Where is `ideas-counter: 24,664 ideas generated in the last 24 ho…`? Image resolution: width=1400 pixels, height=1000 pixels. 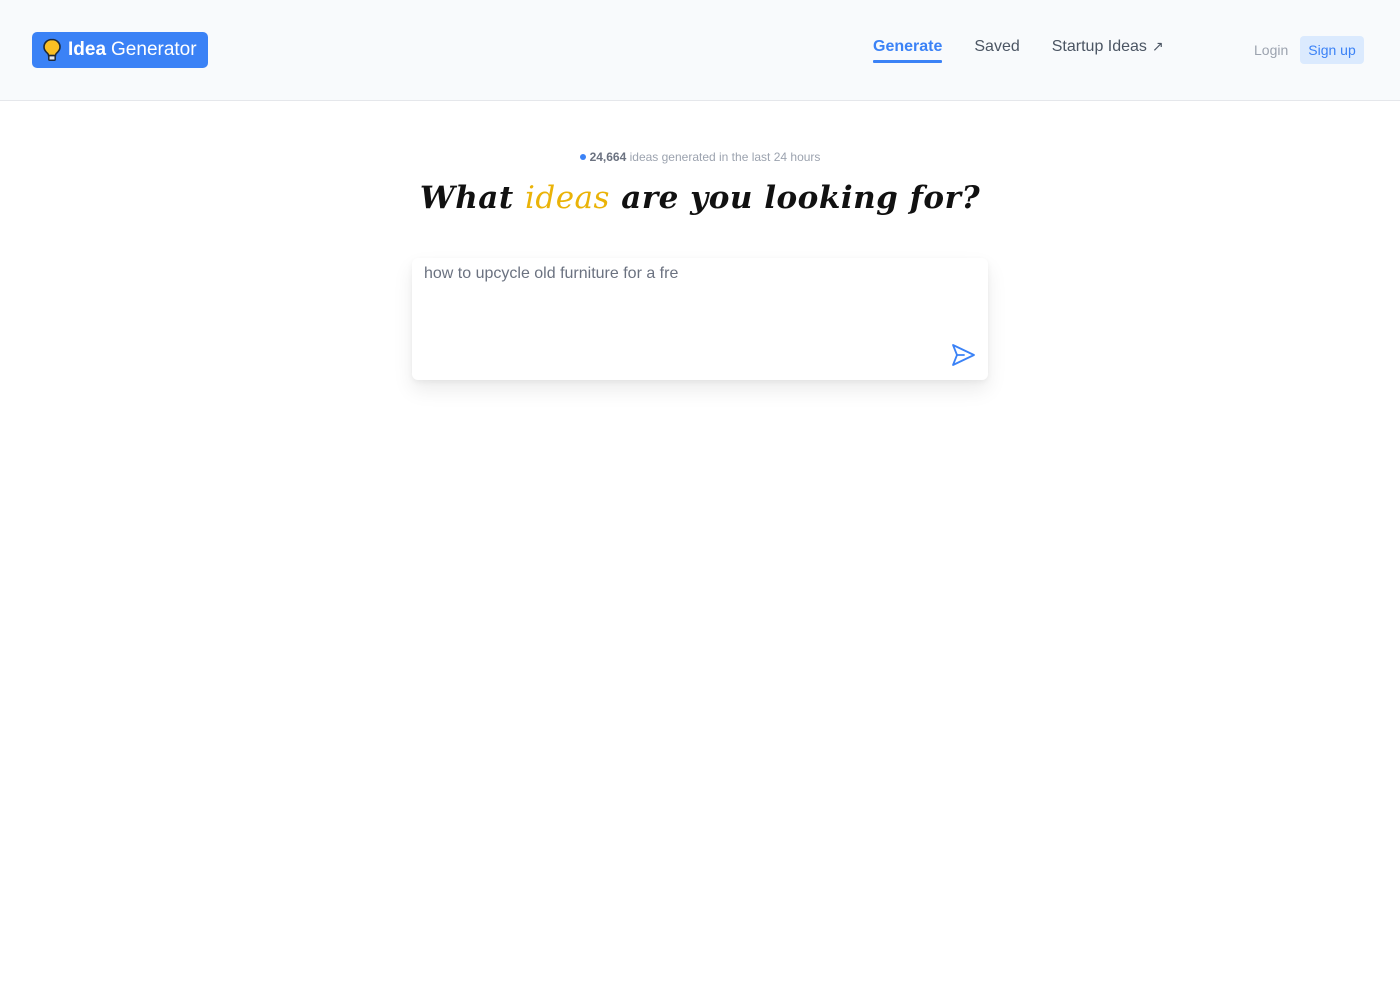
ideas-counter: 24,664 ideas generated in the last 24 ho… is located at coordinates (700, 157).